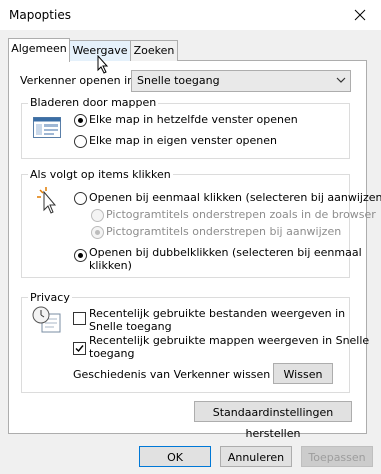 The width and height of the screenshot is (381, 474). Describe the element at coordinates (97, 232) in the screenshot. I see `radio-underline-hover` at that location.